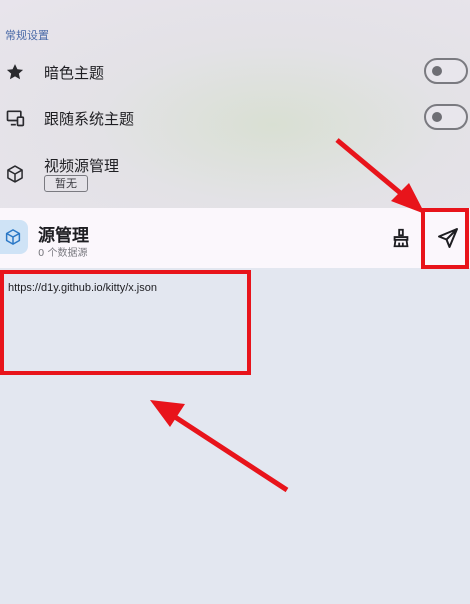 The image size is (470, 604). What do you see at coordinates (229, 452) in the screenshot?
I see `arrow-to-url` at bounding box center [229, 452].